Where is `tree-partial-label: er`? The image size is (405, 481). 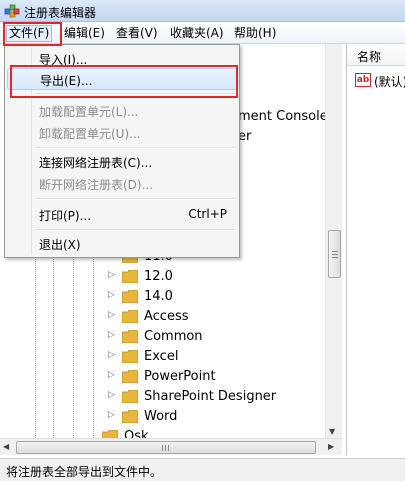
tree-partial-label: er is located at coordinates (245, 136).